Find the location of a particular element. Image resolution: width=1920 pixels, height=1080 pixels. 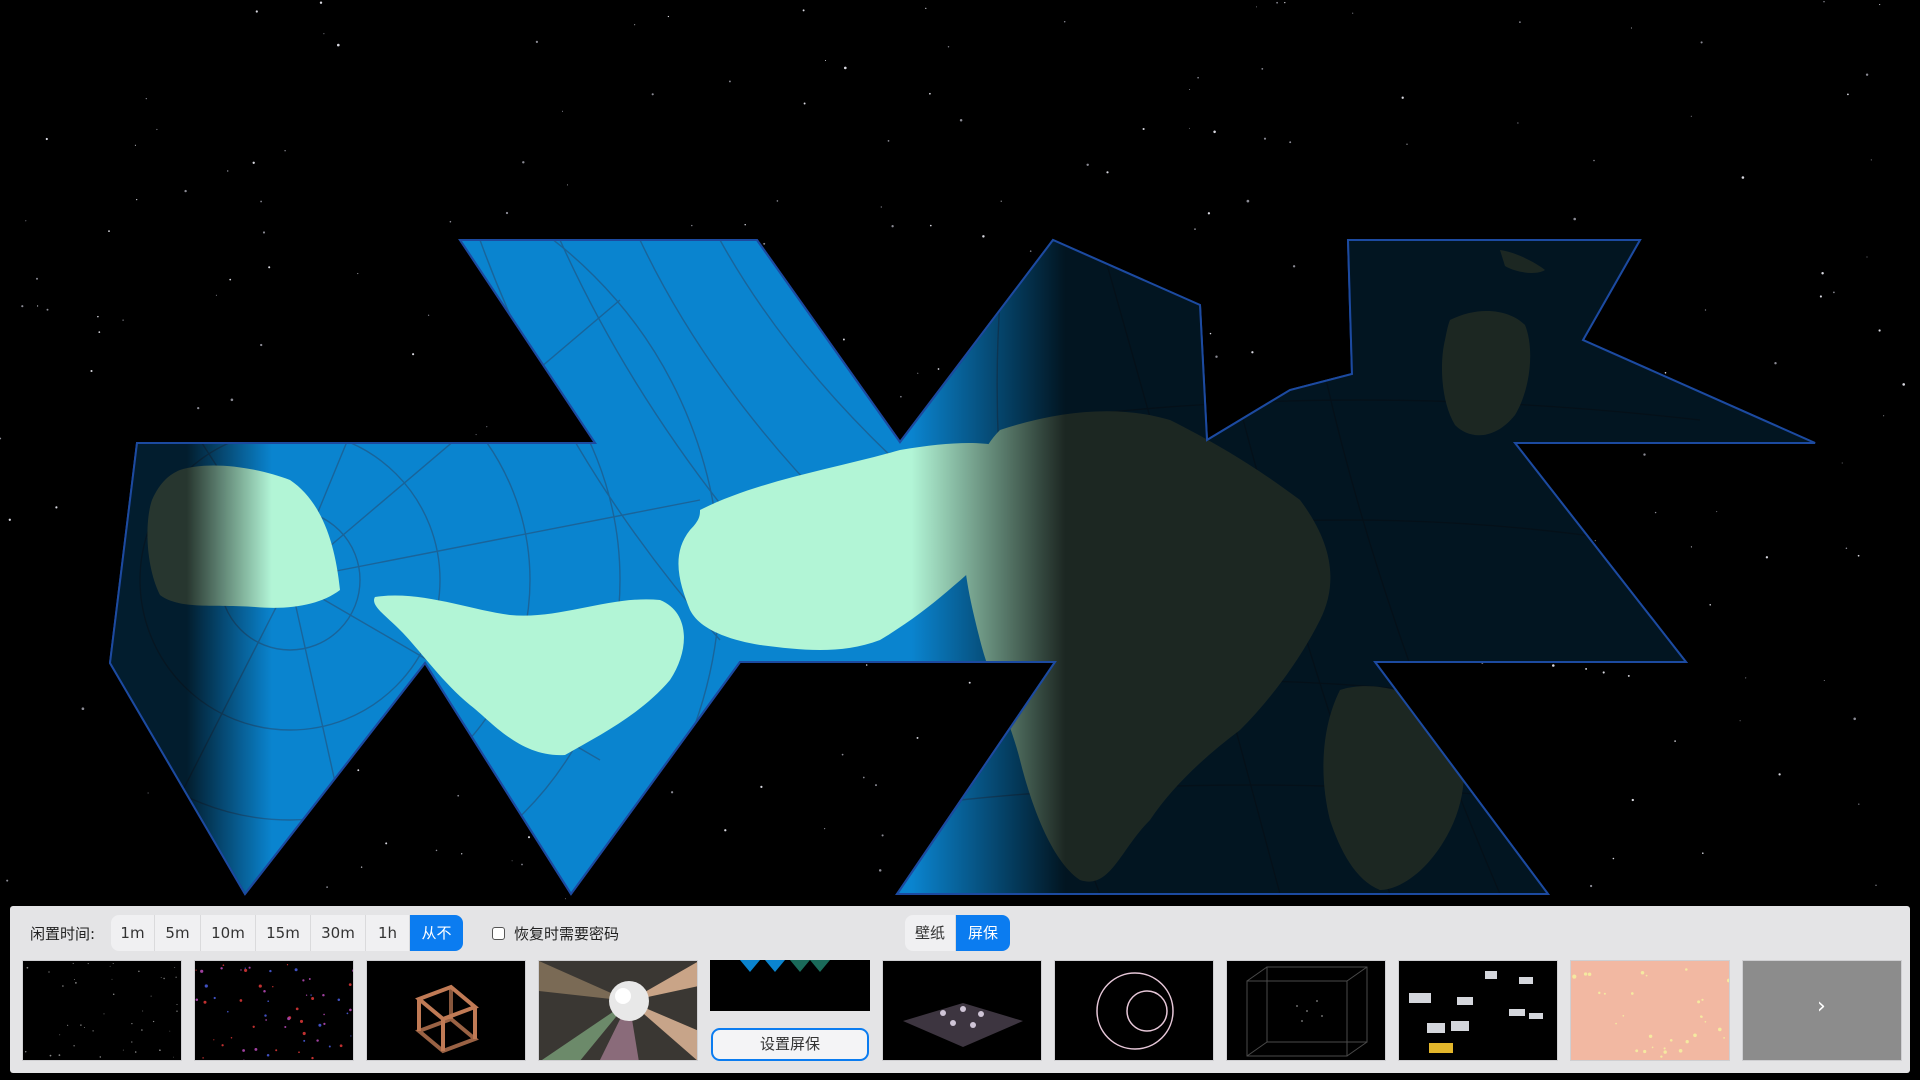

dot-cube-thumbnail is located at coordinates (1306, 1010).